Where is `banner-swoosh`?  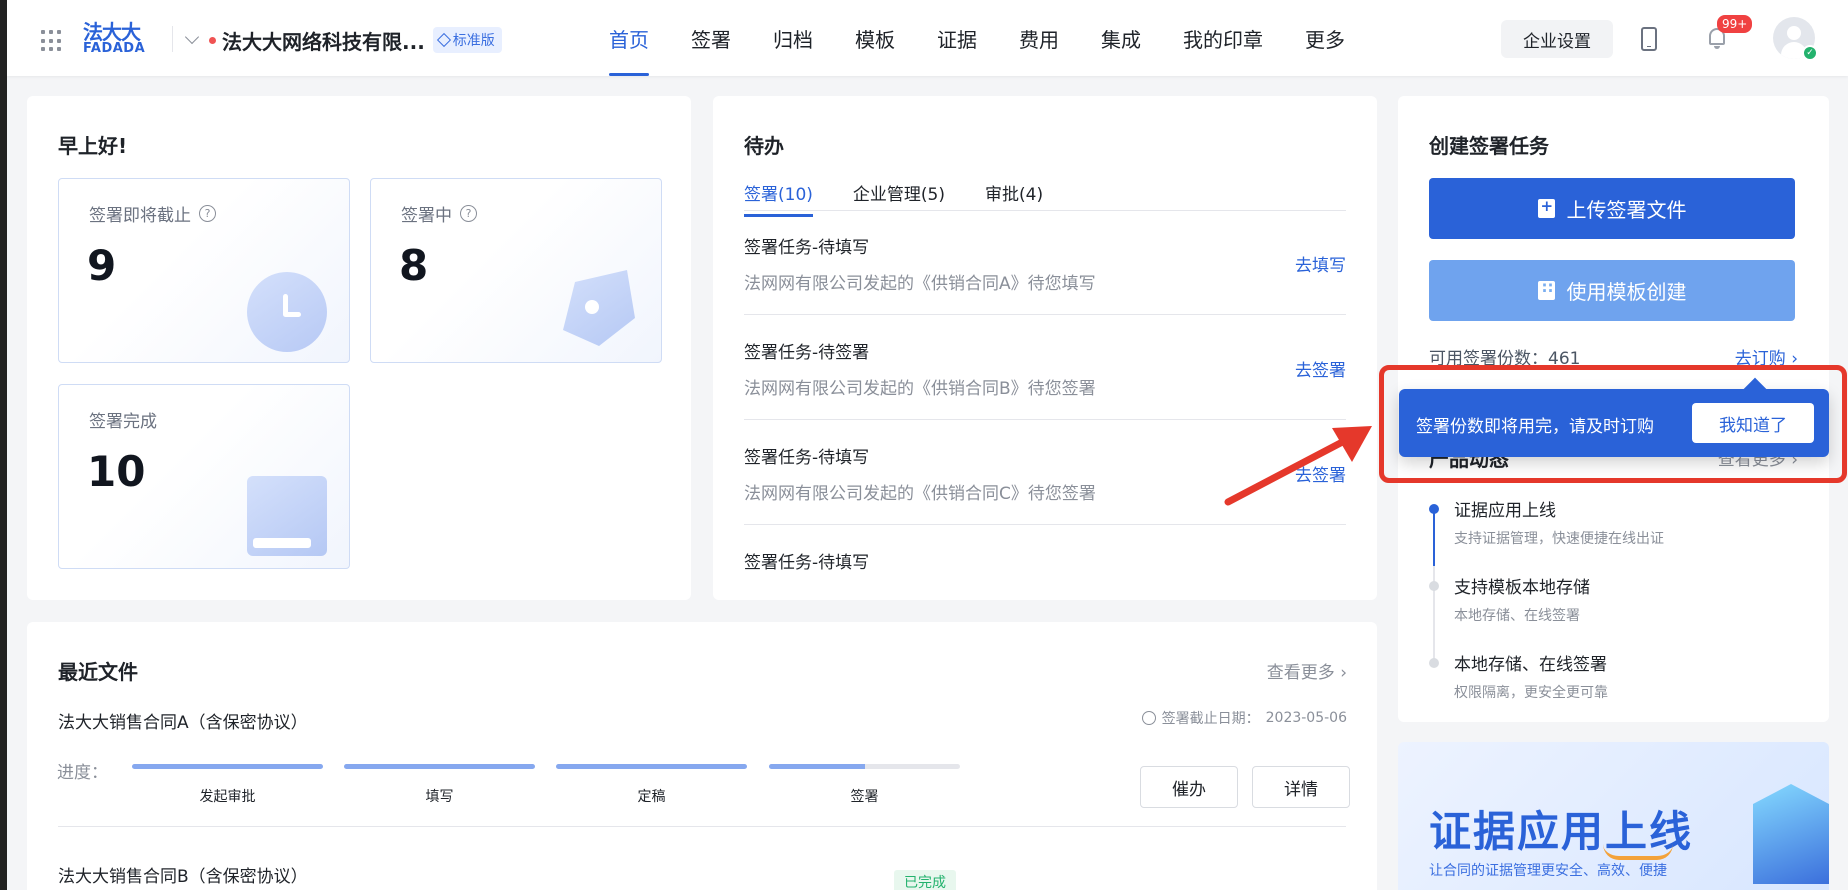
banner-swoosh is located at coordinates (1638, 852).